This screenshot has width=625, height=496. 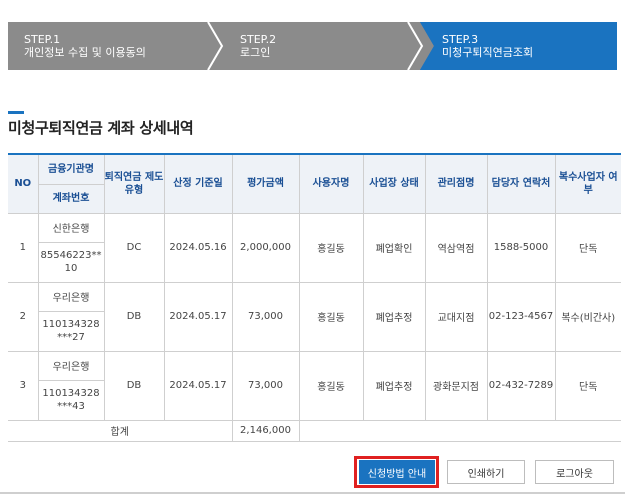 I want to click on table-total-row: 합계 2,146,000, so click(x=314, y=430).